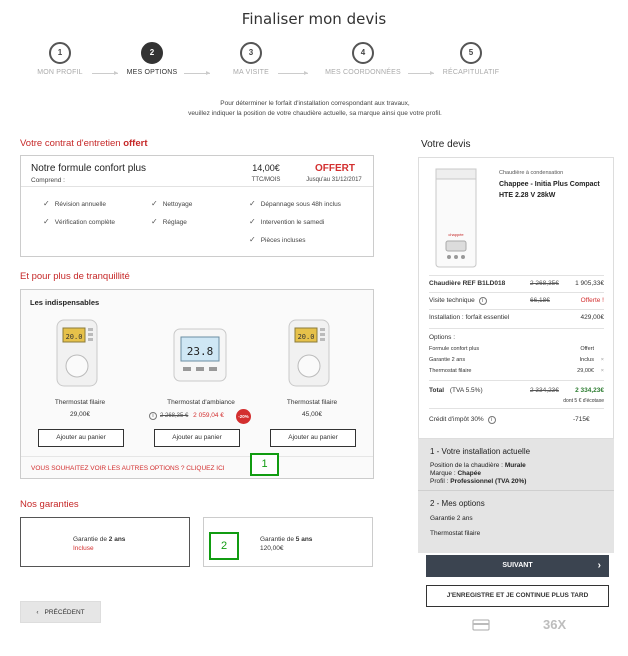 The height and width of the screenshot is (656, 628). What do you see at coordinates (589, 283) in the screenshot?
I see `line-value: 1 905,33€` at bounding box center [589, 283].